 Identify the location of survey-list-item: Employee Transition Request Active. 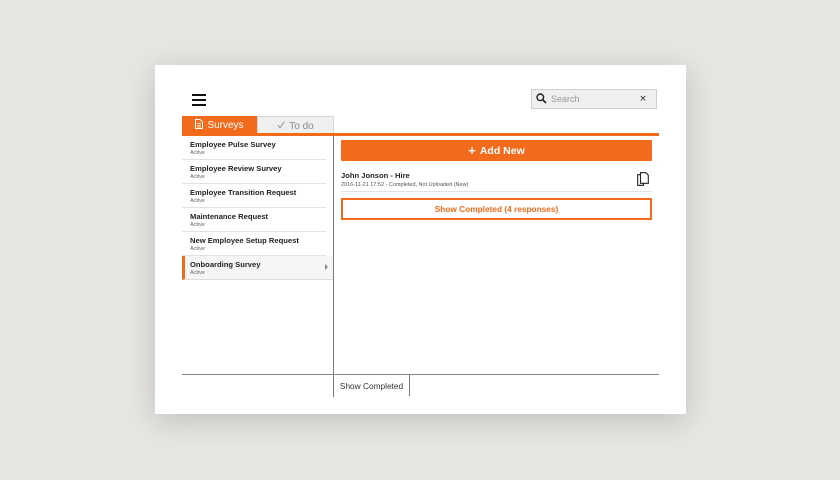
(254, 196).